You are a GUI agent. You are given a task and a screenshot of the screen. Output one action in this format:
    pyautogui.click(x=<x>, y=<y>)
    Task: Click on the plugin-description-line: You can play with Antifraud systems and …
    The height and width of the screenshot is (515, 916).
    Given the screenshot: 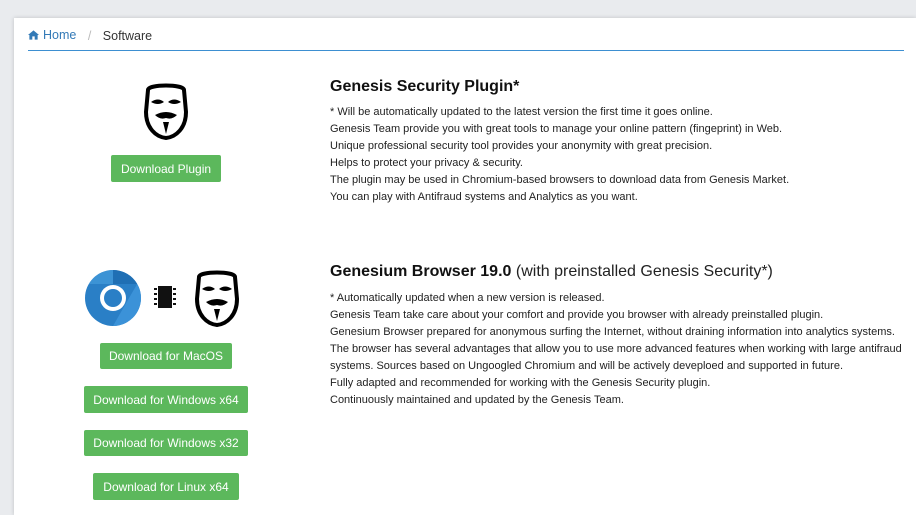 What is the action you would take?
    pyautogui.click(x=484, y=197)
    